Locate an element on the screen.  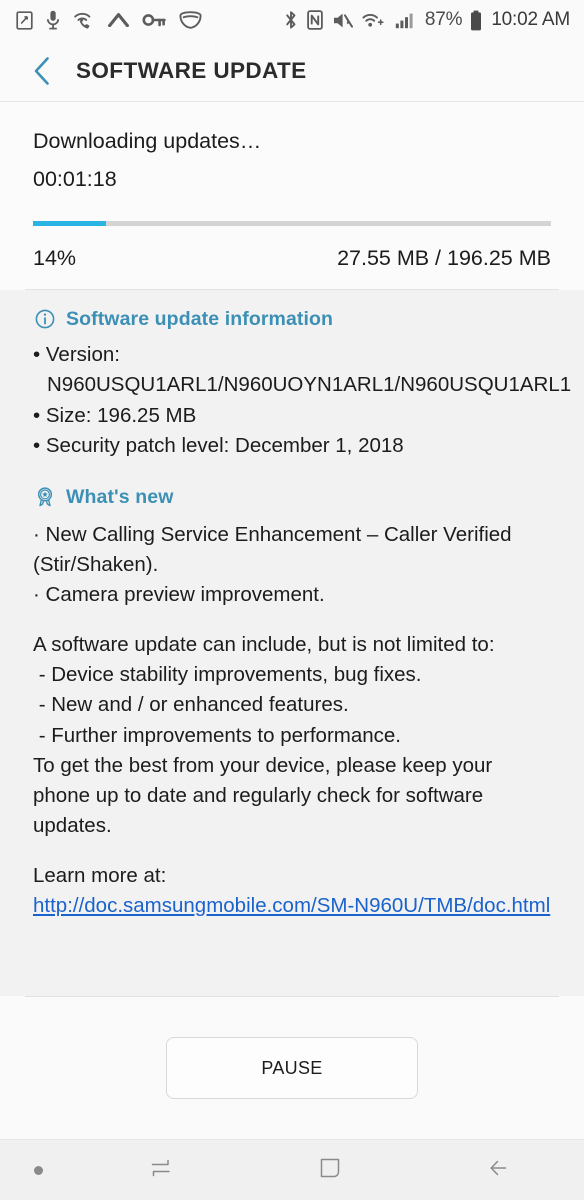
bluetooth-icon is located at coordinates (291, 20).